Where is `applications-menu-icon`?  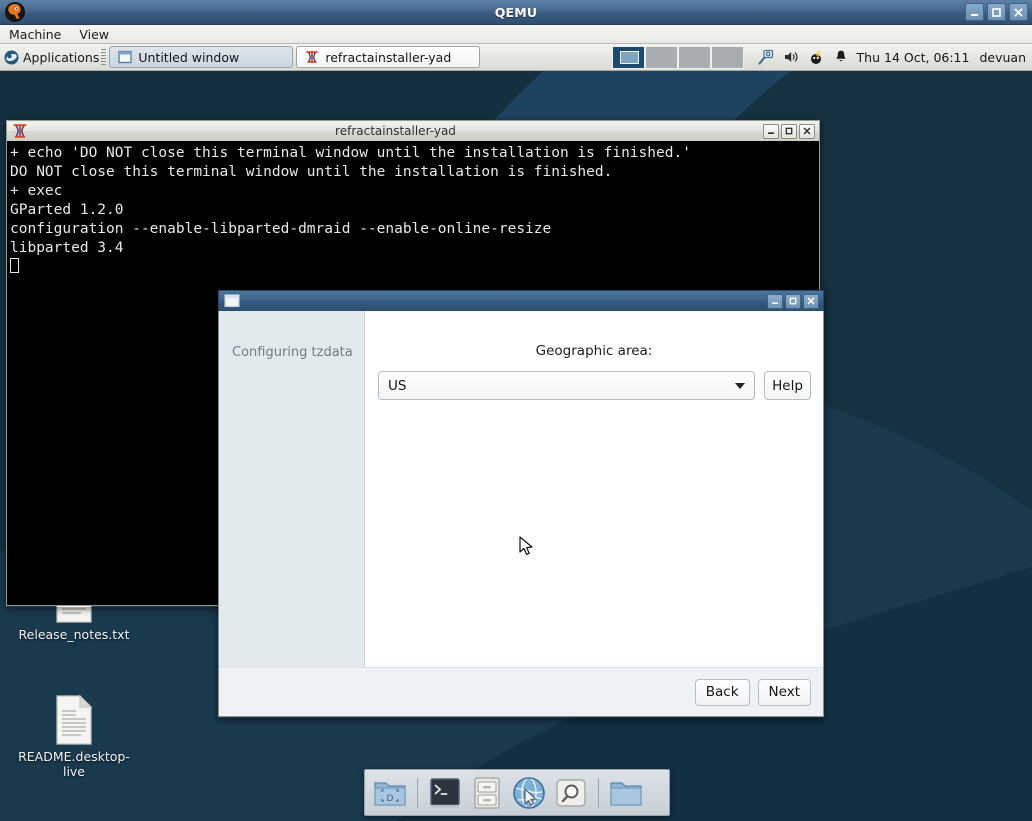 applications-menu-icon is located at coordinates (11, 57).